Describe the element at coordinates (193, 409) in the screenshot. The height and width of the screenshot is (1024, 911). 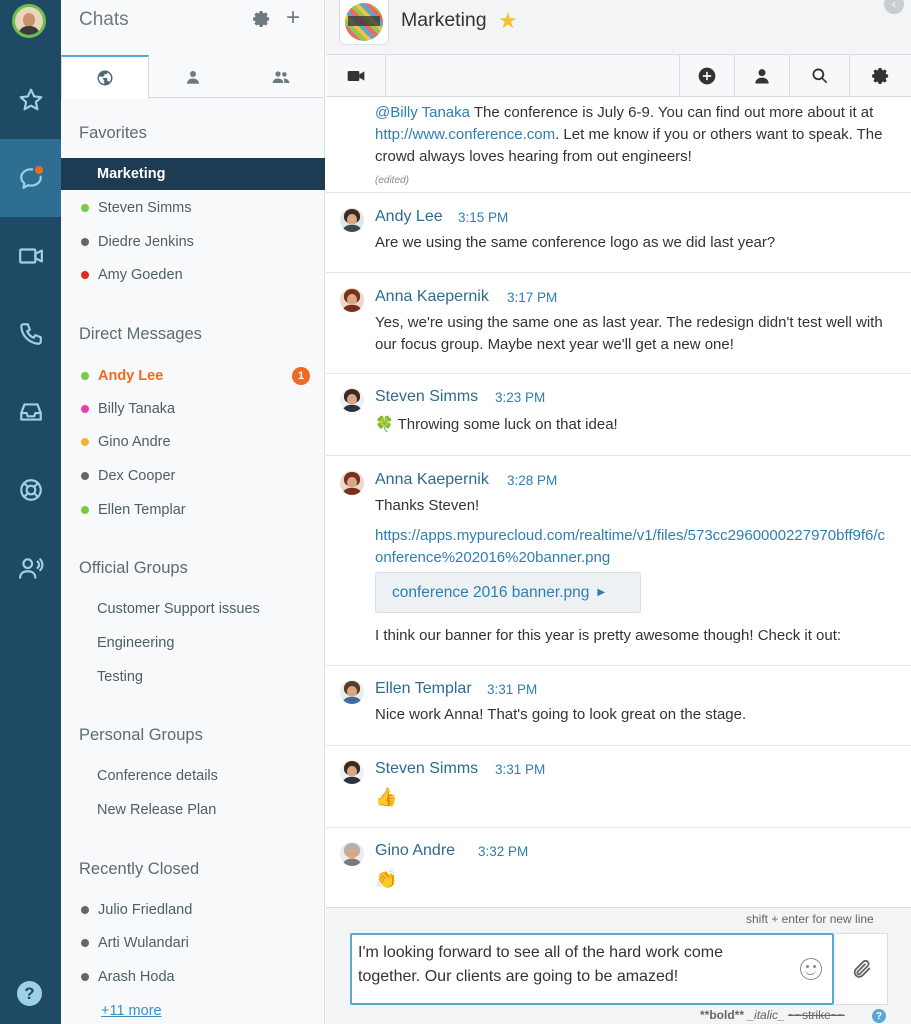
I see `sidebar-item-billy-tanaka: Billy Tanaka` at that location.